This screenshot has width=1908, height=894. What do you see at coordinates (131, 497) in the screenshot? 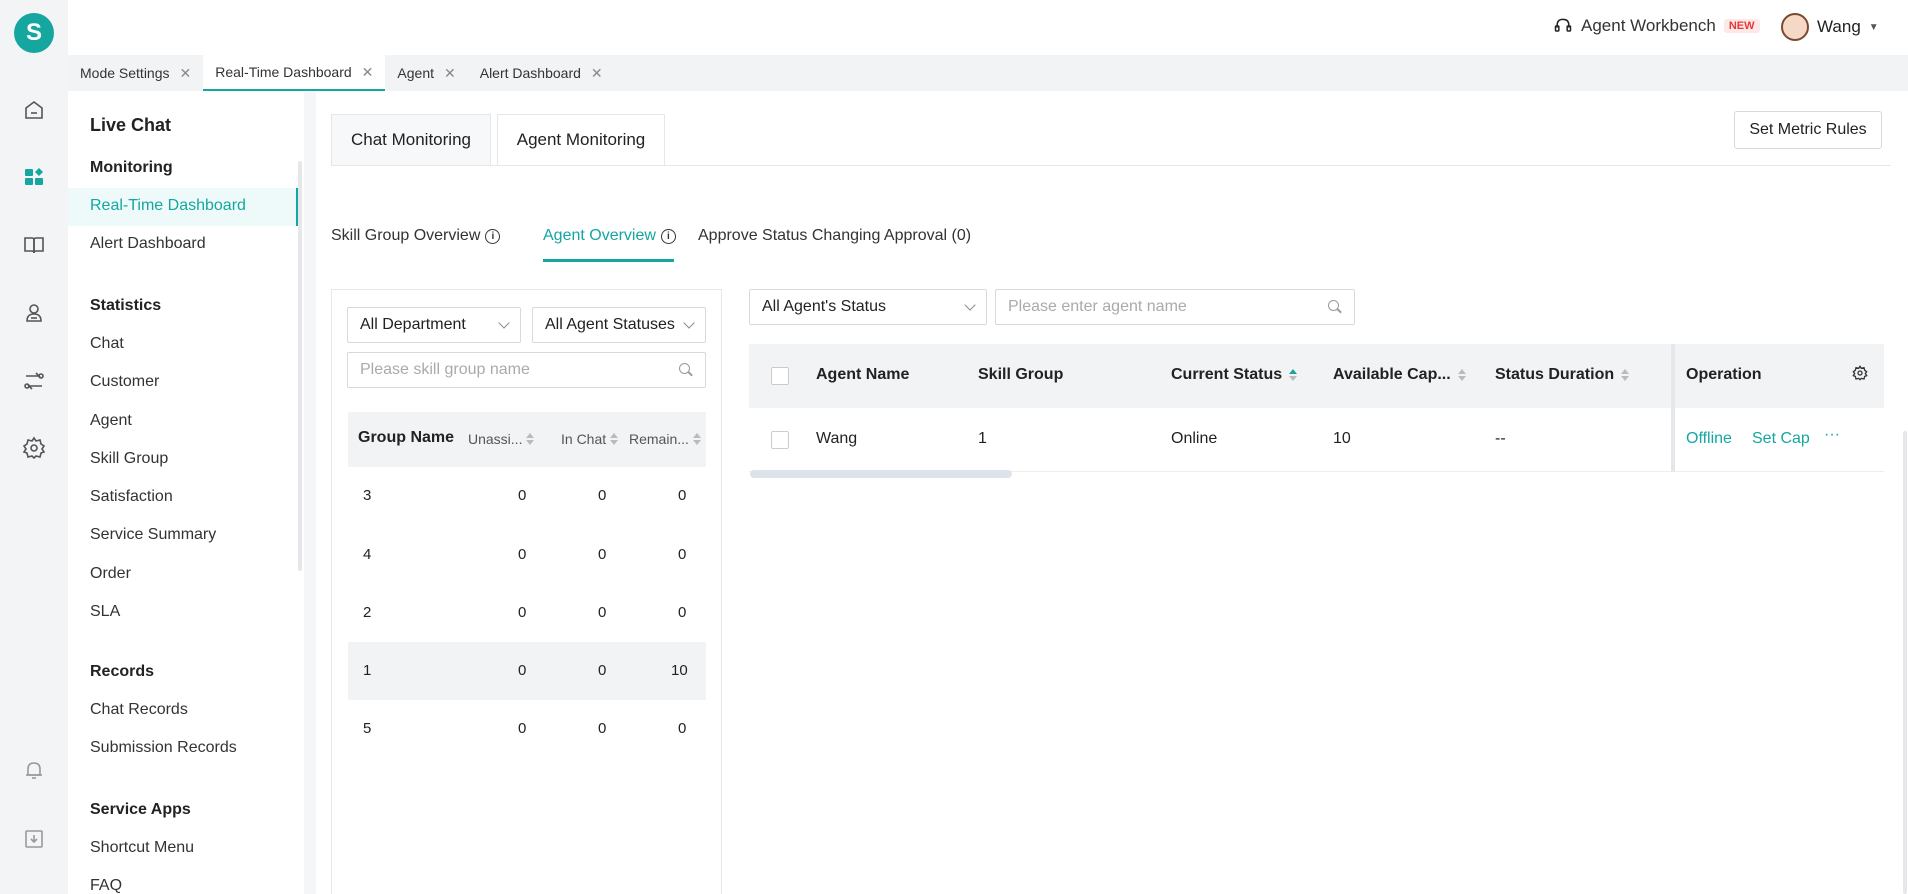
I see `sidebar-item-satisfaction: Satisfaction` at bounding box center [131, 497].